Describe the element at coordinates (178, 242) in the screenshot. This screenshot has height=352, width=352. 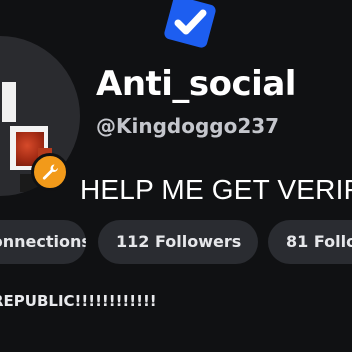
I see `followers-button: 112 Followers` at that location.